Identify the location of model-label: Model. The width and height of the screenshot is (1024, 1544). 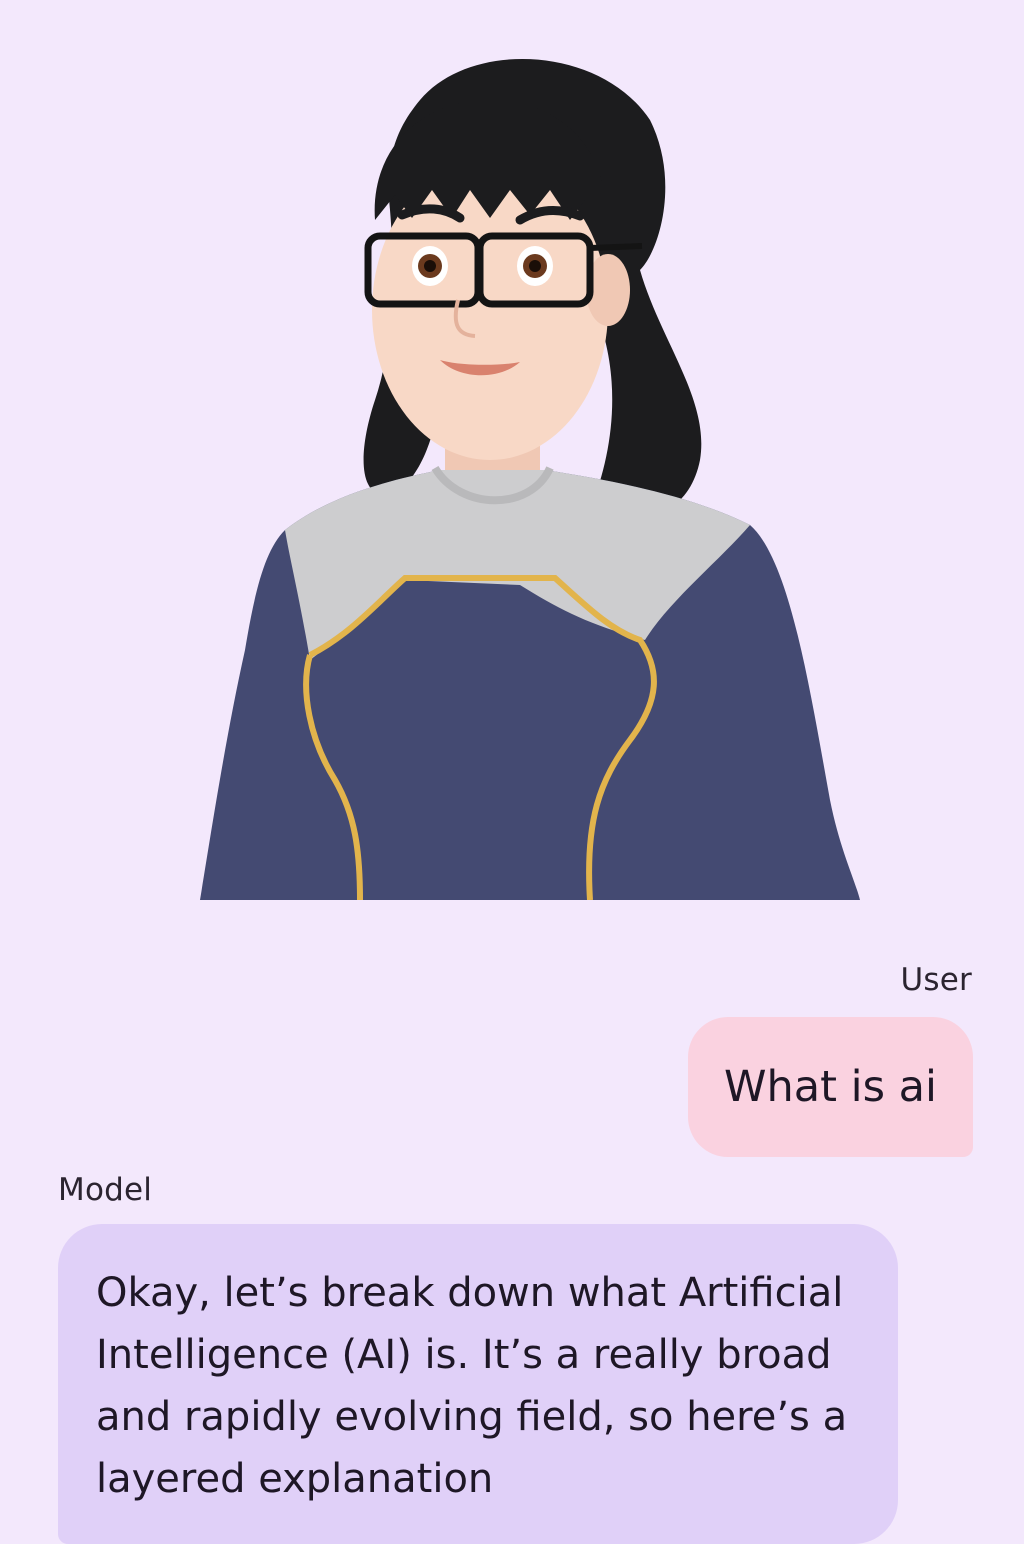
(105, 1190).